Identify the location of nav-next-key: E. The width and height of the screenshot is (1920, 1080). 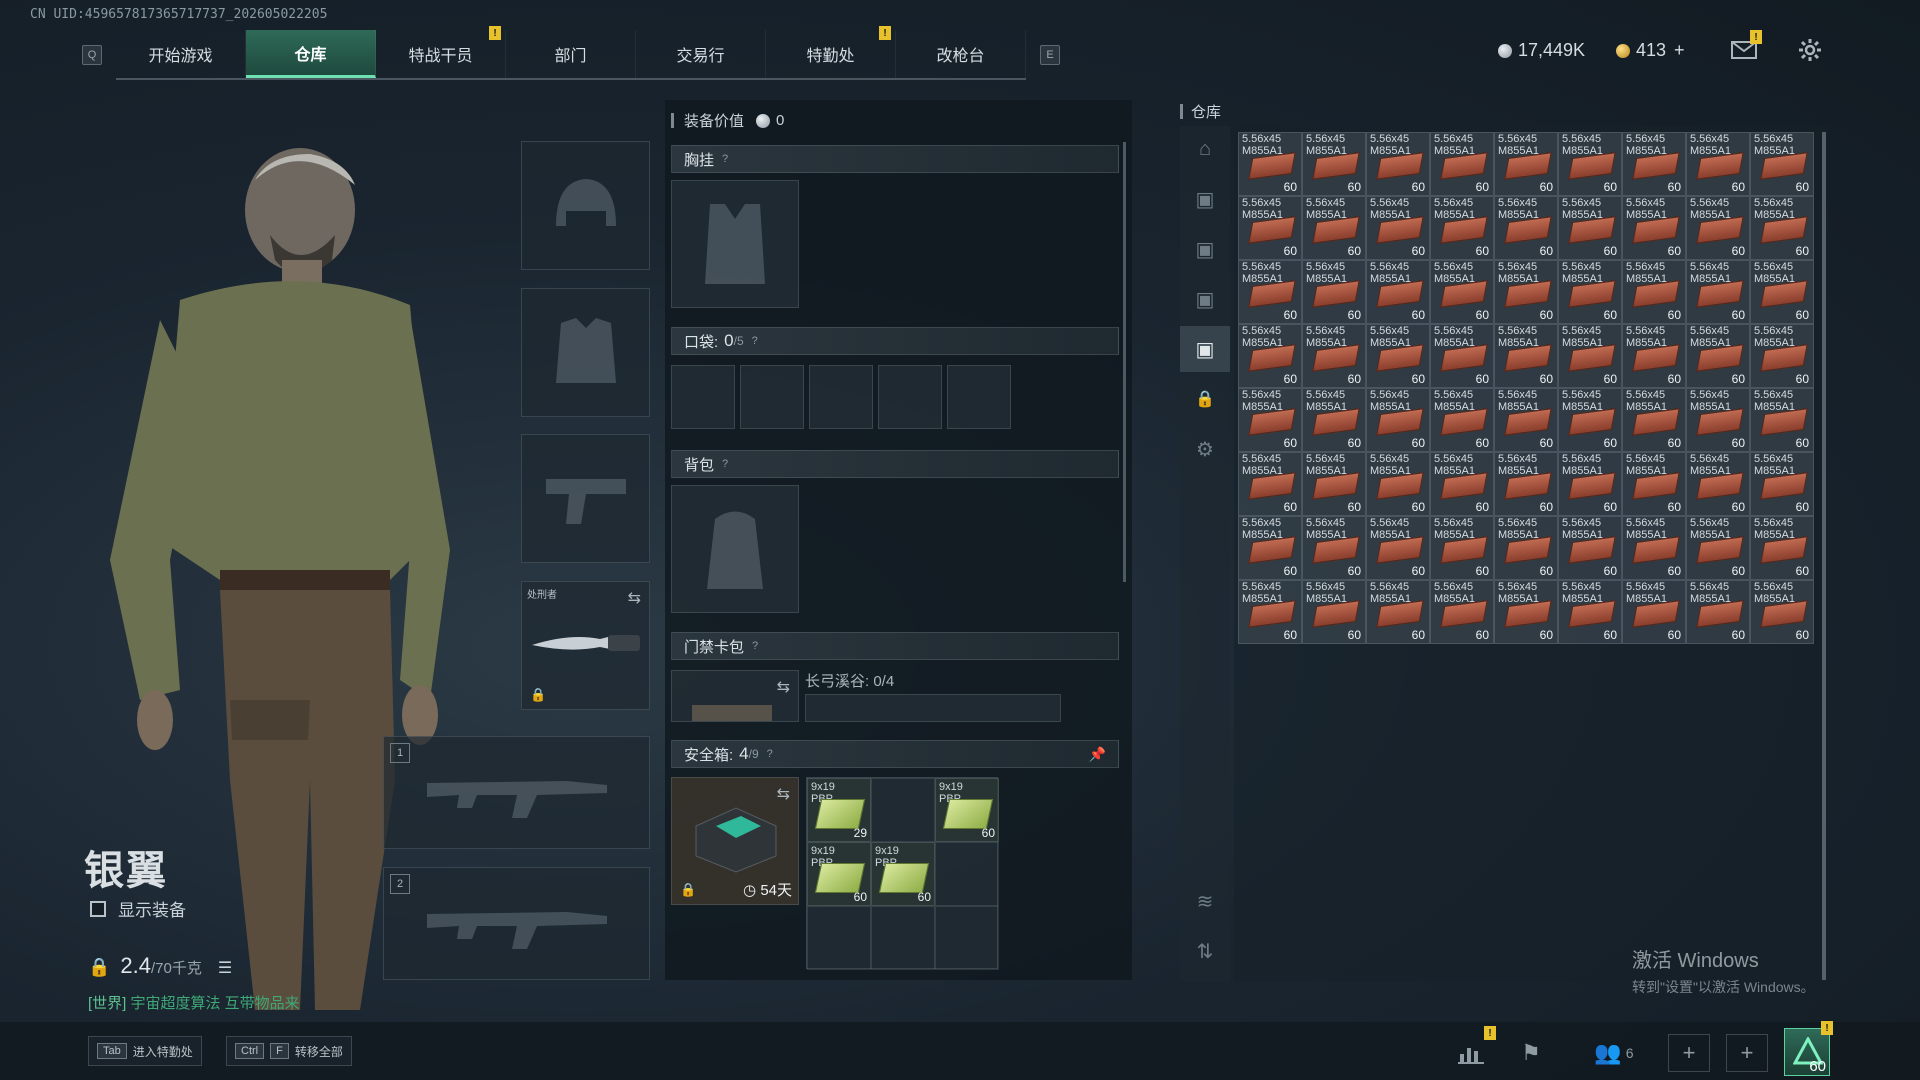
(1050, 55).